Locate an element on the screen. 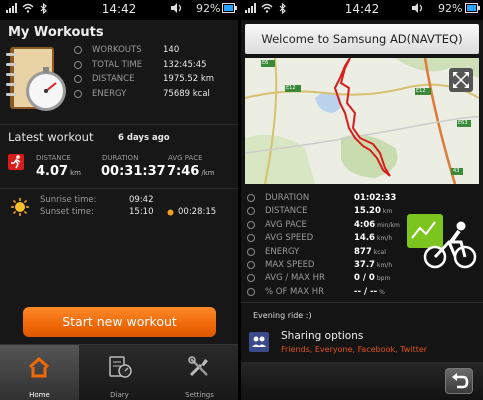 The width and height of the screenshot is (483, 400). my-workouts-title: My Workouts is located at coordinates (56, 32).